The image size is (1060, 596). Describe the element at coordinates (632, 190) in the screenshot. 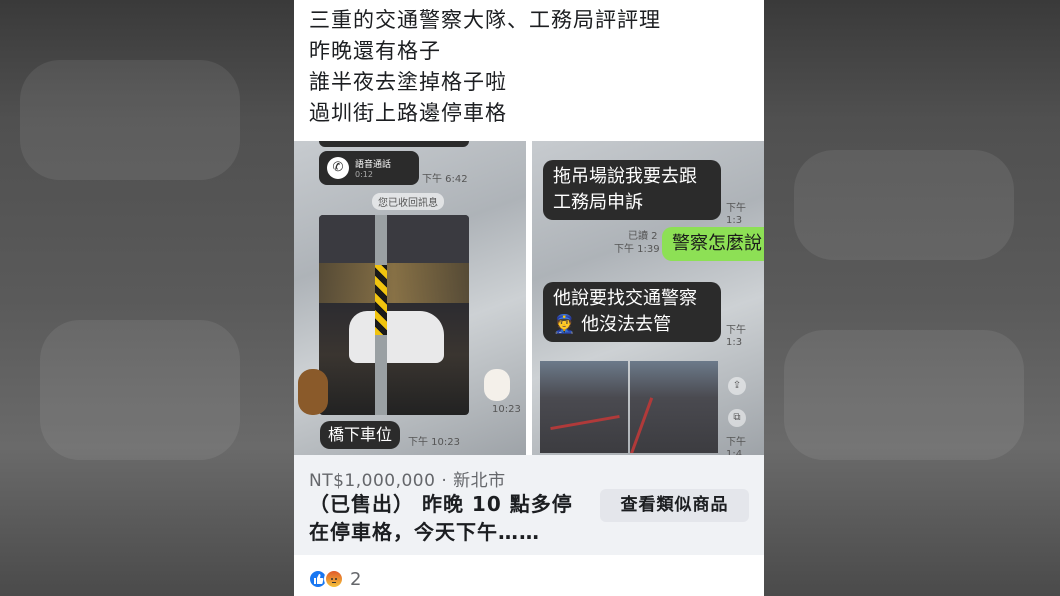

I see `towing-bubble: 拖吊場說我要去跟 工務局申訴` at that location.